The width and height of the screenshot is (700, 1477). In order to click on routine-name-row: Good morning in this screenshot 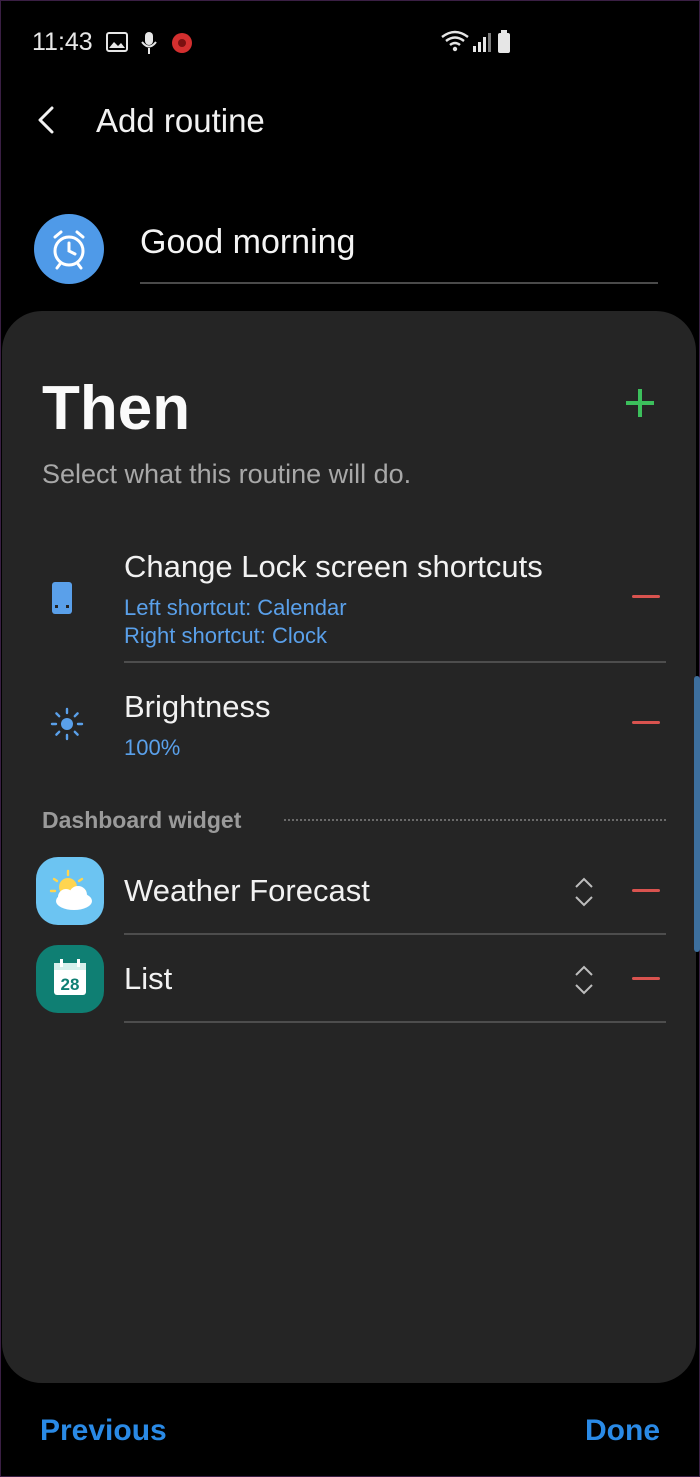, I will do `click(350, 250)`.